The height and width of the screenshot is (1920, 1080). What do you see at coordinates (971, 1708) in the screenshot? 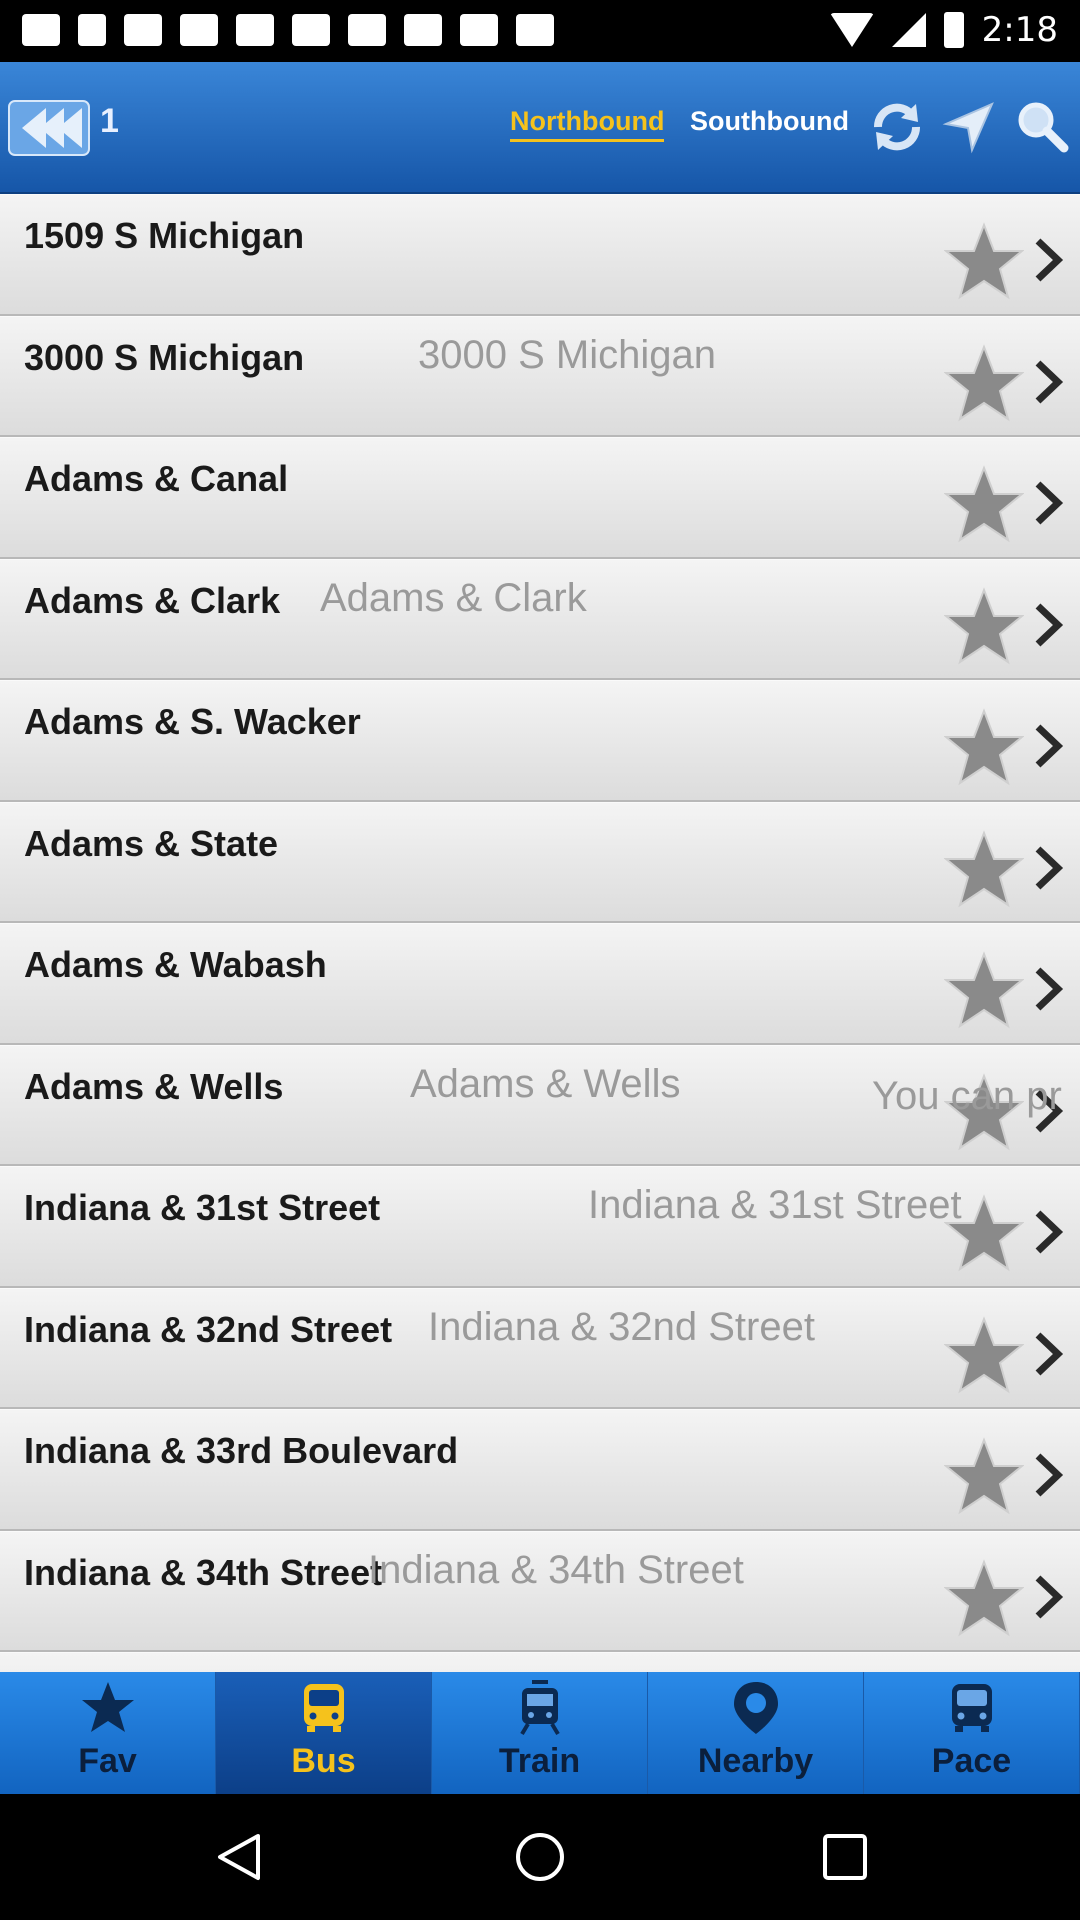
I see `pace-bus-icon` at bounding box center [971, 1708].